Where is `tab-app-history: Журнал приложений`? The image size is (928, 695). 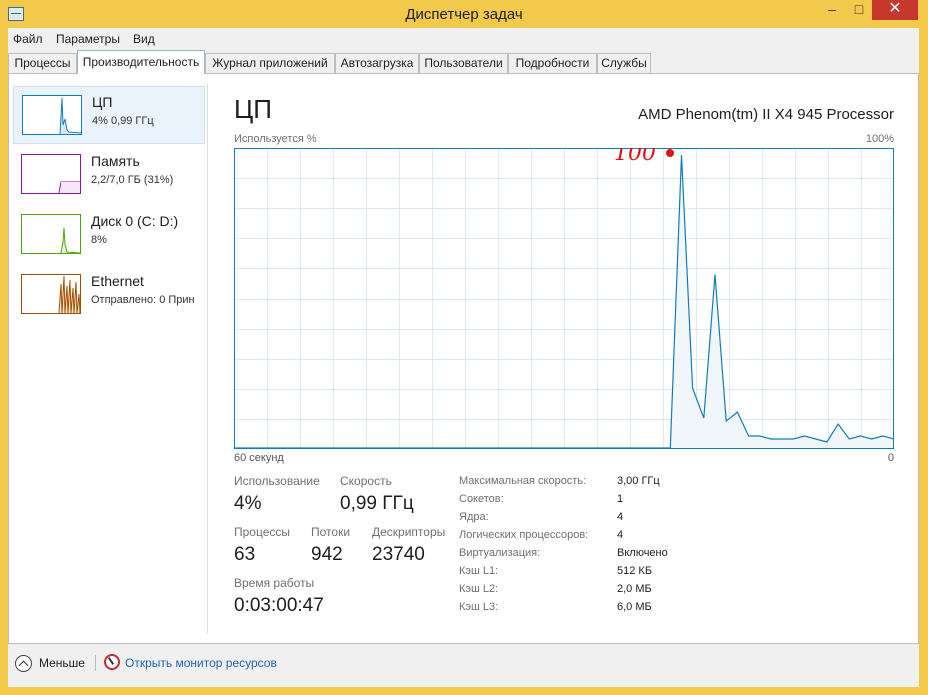
tab-app-history: Журнал приложений is located at coordinates (270, 63).